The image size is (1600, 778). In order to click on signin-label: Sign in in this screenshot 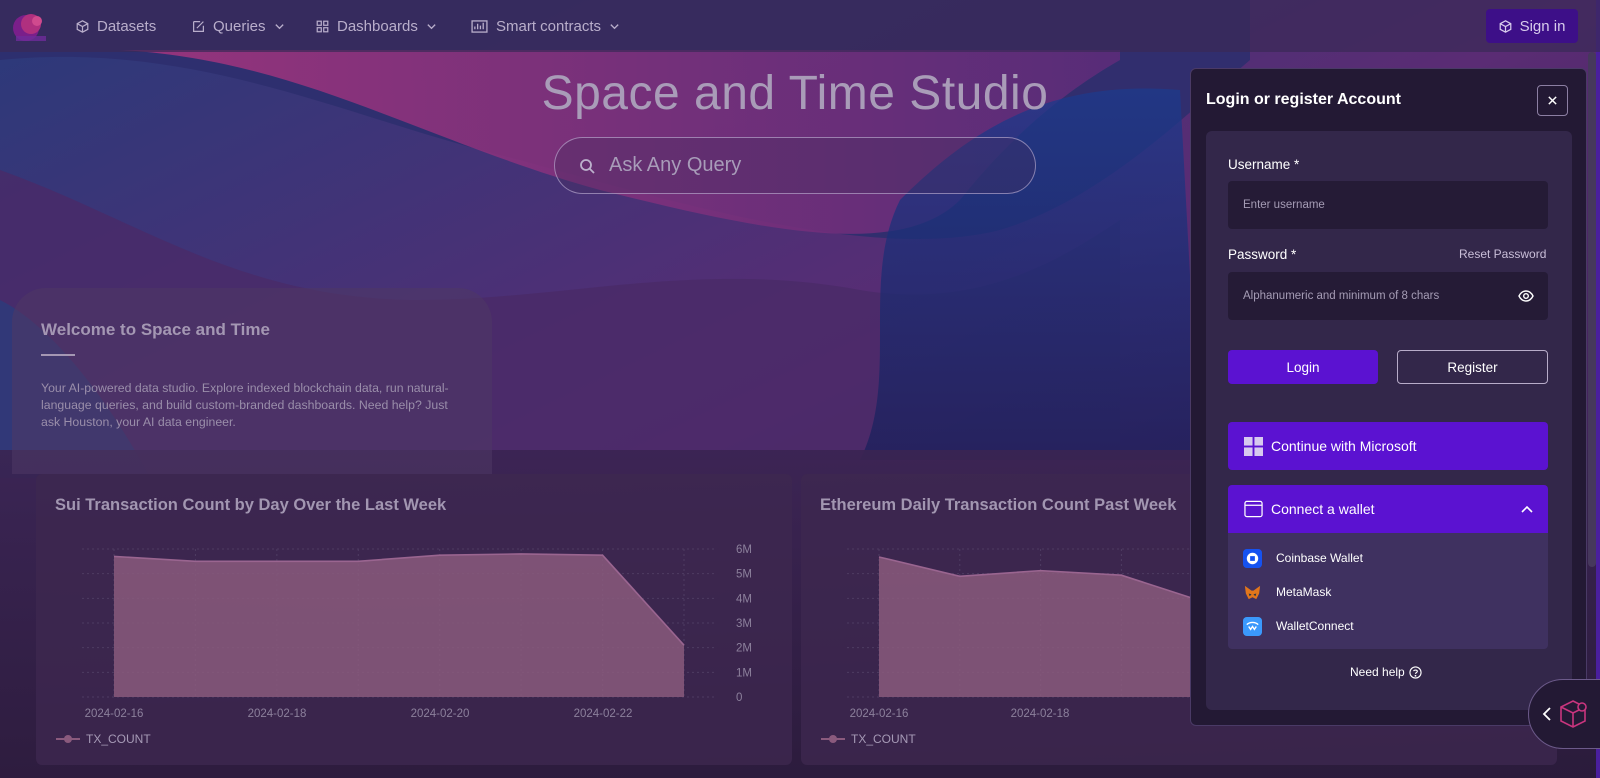, I will do `click(1542, 26)`.